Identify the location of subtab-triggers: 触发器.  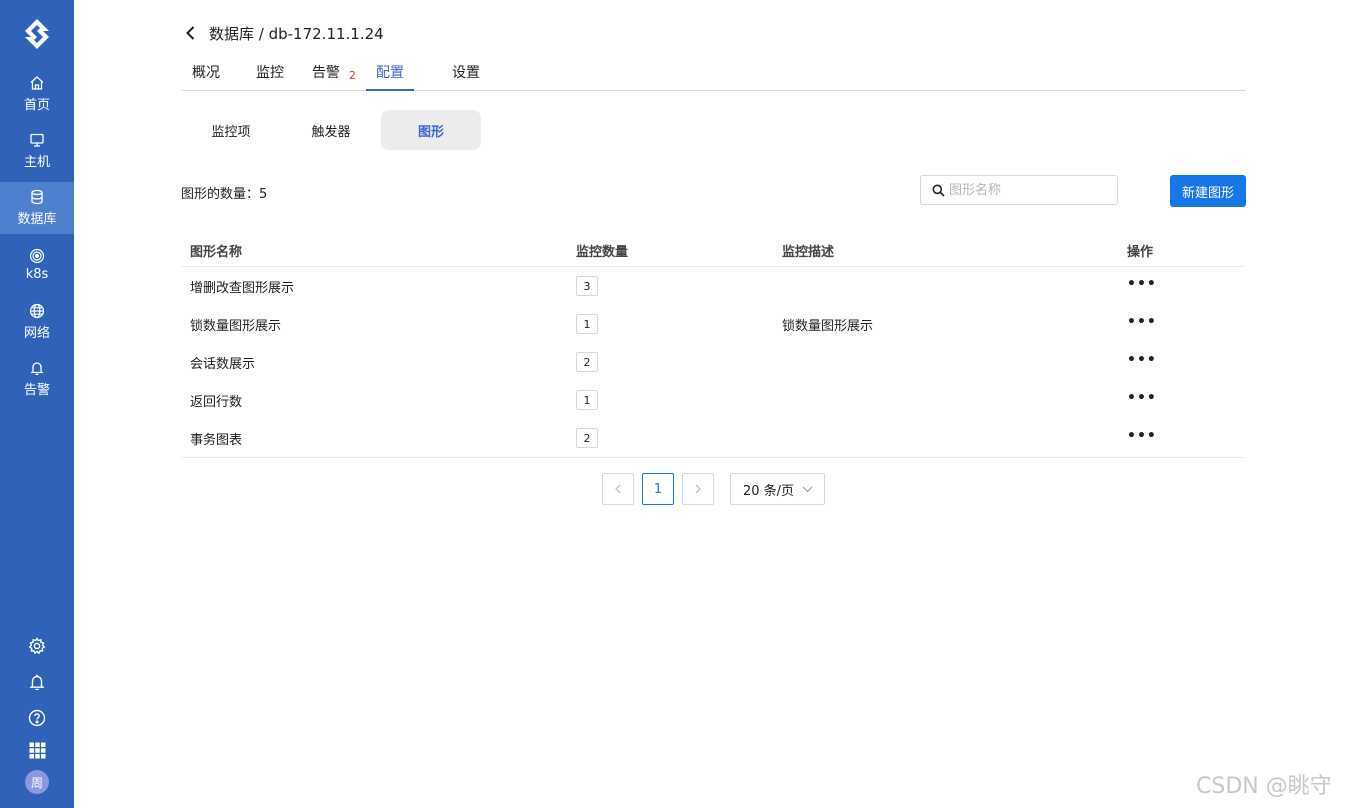
(331, 130).